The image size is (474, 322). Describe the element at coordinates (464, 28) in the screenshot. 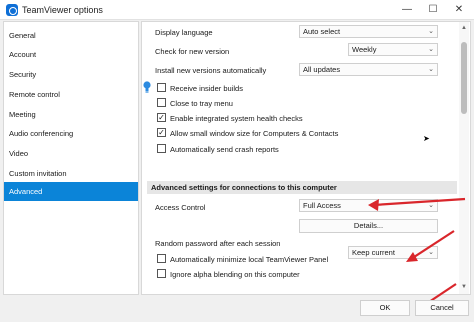

I see `scroll-up-icon: ▲` at that location.